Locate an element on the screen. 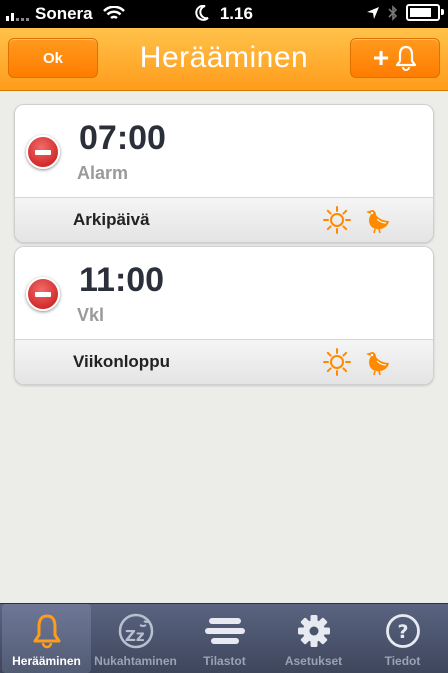  alarm-time: 11:00 is located at coordinates (122, 280).